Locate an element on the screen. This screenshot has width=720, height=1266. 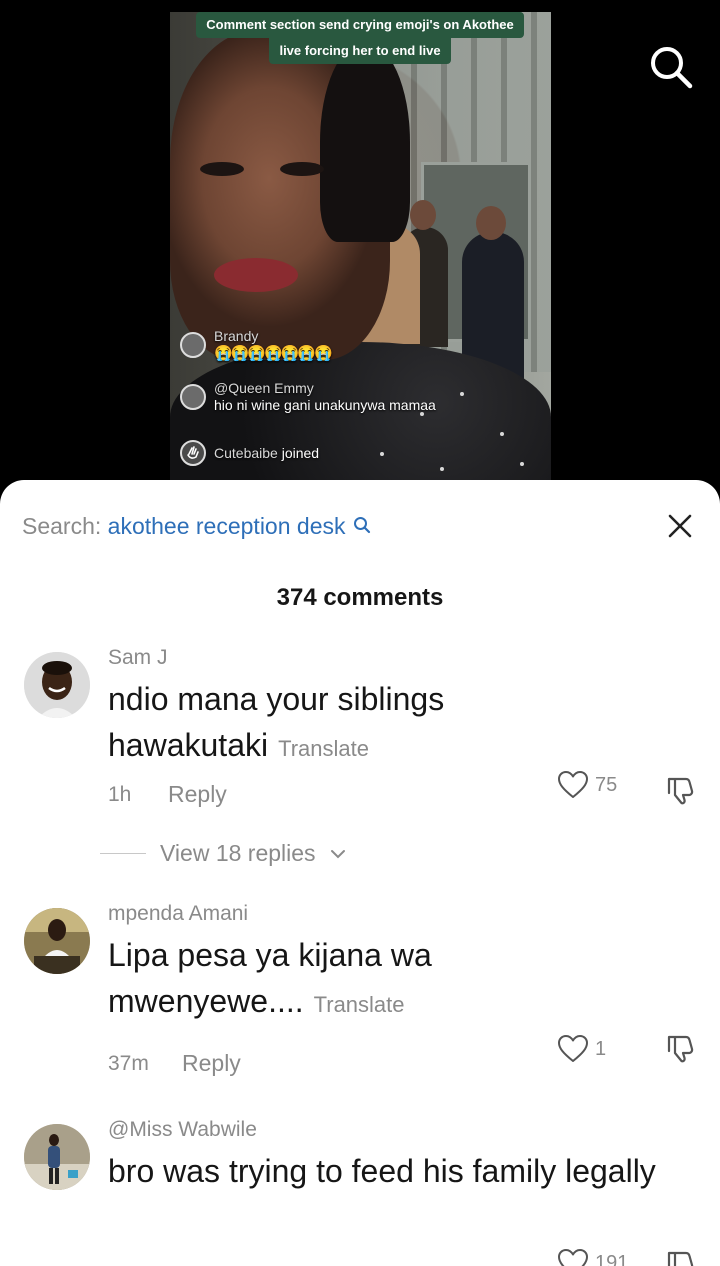
comment-text-content: ndio mana your siblings hawakutaki is located at coordinates (276, 722).